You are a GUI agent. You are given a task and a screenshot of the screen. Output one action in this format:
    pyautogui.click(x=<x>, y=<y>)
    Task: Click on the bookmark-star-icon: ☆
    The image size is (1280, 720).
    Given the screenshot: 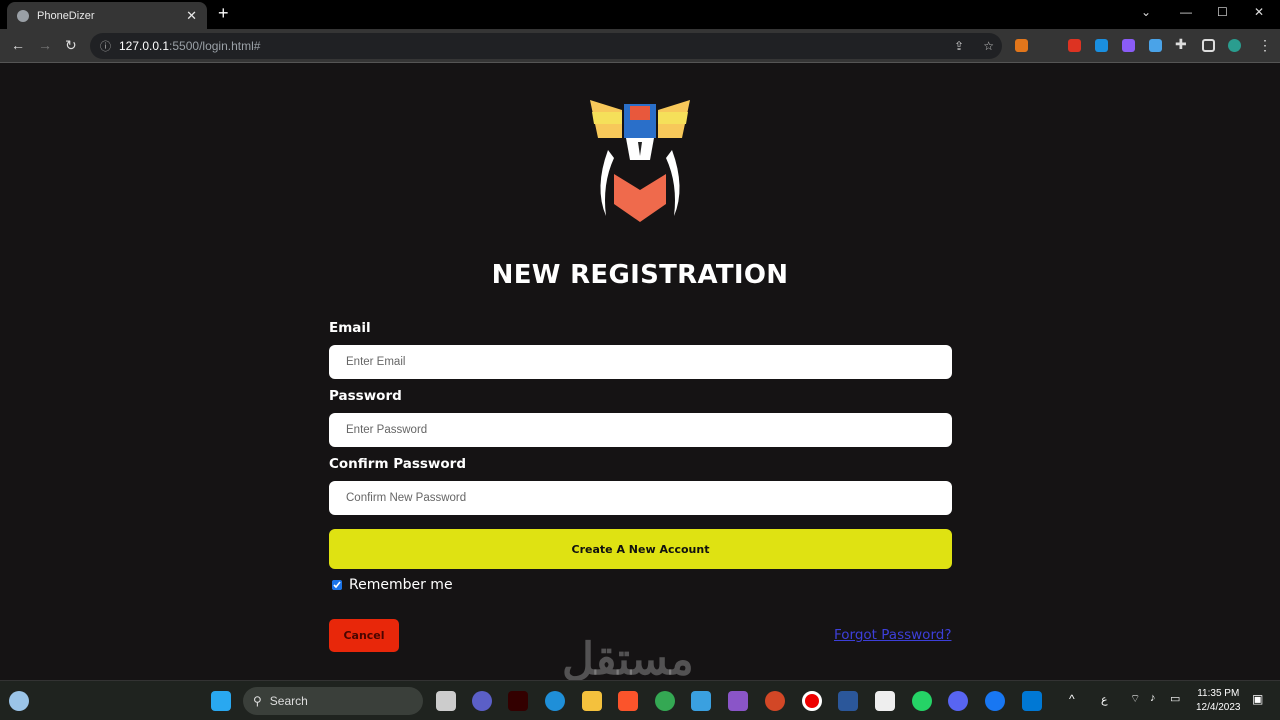 What is the action you would take?
    pyautogui.click(x=988, y=46)
    